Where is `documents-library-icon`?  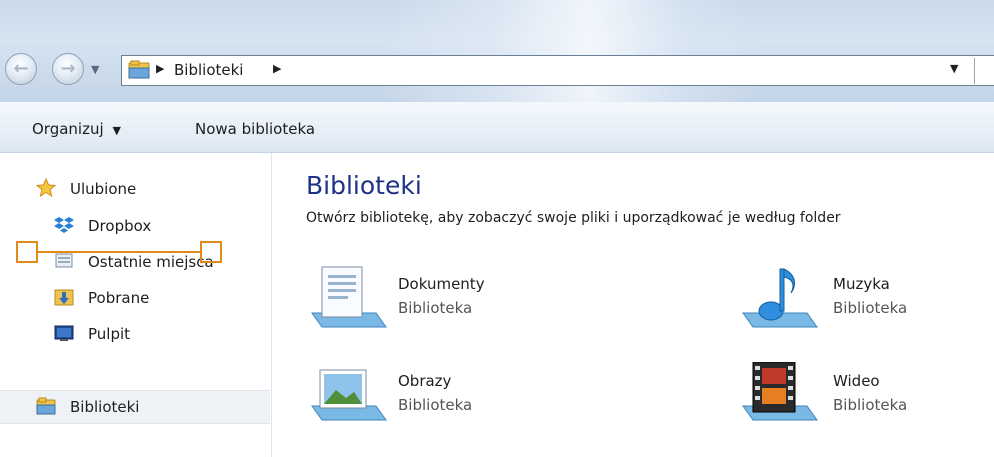
documents-library-icon is located at coordinates (349, 297).